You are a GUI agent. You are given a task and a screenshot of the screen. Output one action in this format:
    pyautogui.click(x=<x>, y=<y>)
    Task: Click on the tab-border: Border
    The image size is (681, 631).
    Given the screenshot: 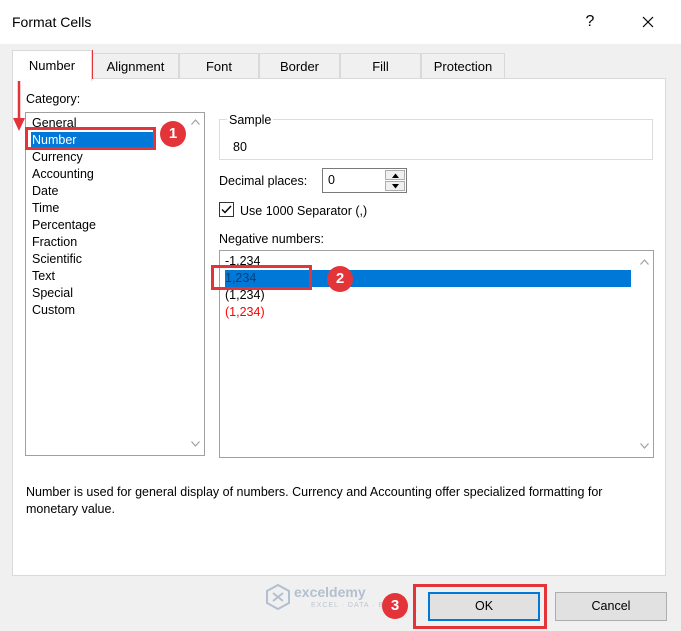 What is the action you would take?
    pyautogui.click(x=299, y=66)
    